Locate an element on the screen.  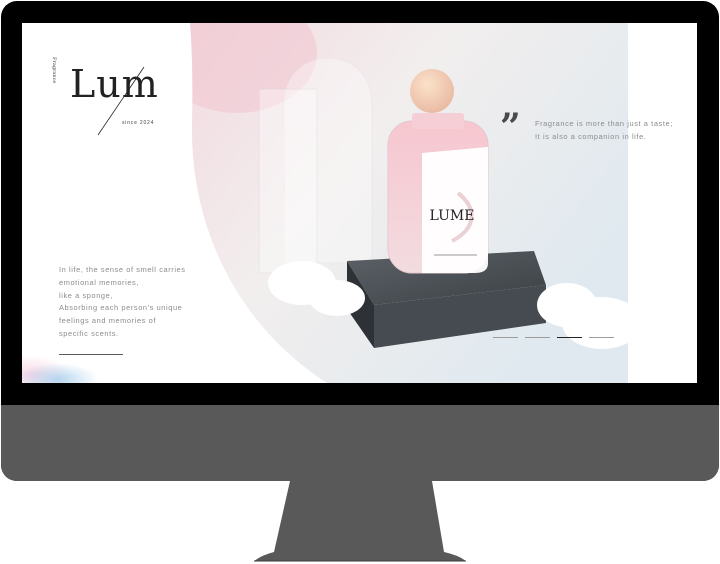
logo-wordmark: Lume is located at coordinates (114, 84).